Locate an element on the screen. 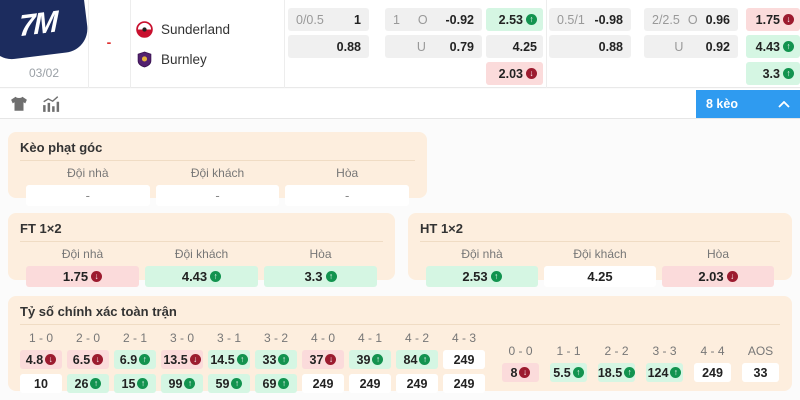 The height and width of the screenshot is (400, 800). handicap-odds-box: 0.5/1 -0.98 is located at coordinates (590, 19).